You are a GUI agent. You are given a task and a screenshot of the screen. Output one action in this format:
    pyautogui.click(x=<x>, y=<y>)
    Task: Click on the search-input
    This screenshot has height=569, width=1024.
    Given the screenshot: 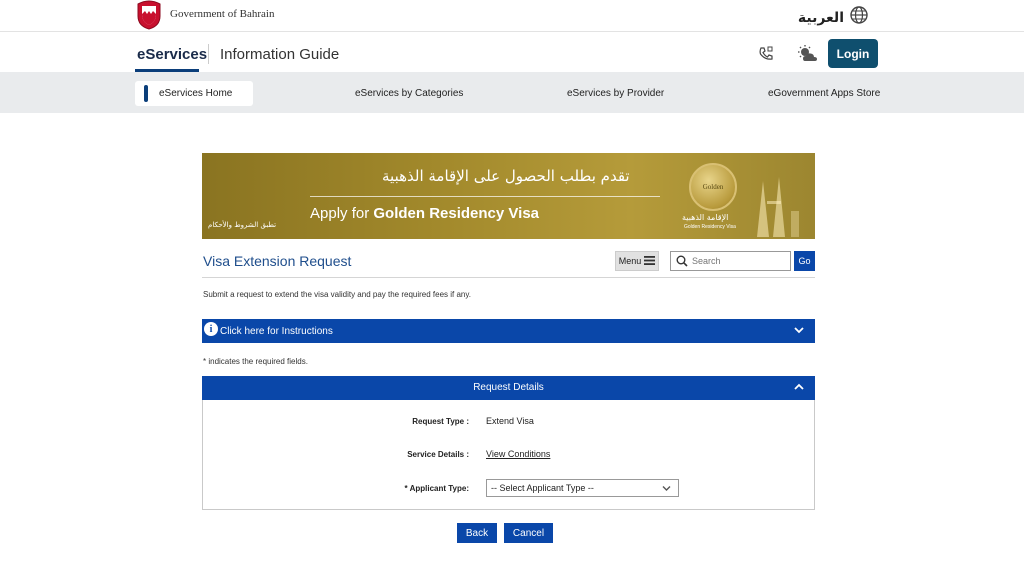 What is the action you would take?
    pyautogui.click(x=737, y=261)
    